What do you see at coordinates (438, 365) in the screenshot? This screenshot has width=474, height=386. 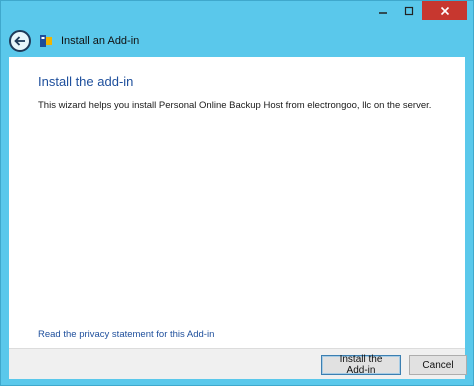 I see `cancel-button: Cancel` at bounding box center [438, 365].